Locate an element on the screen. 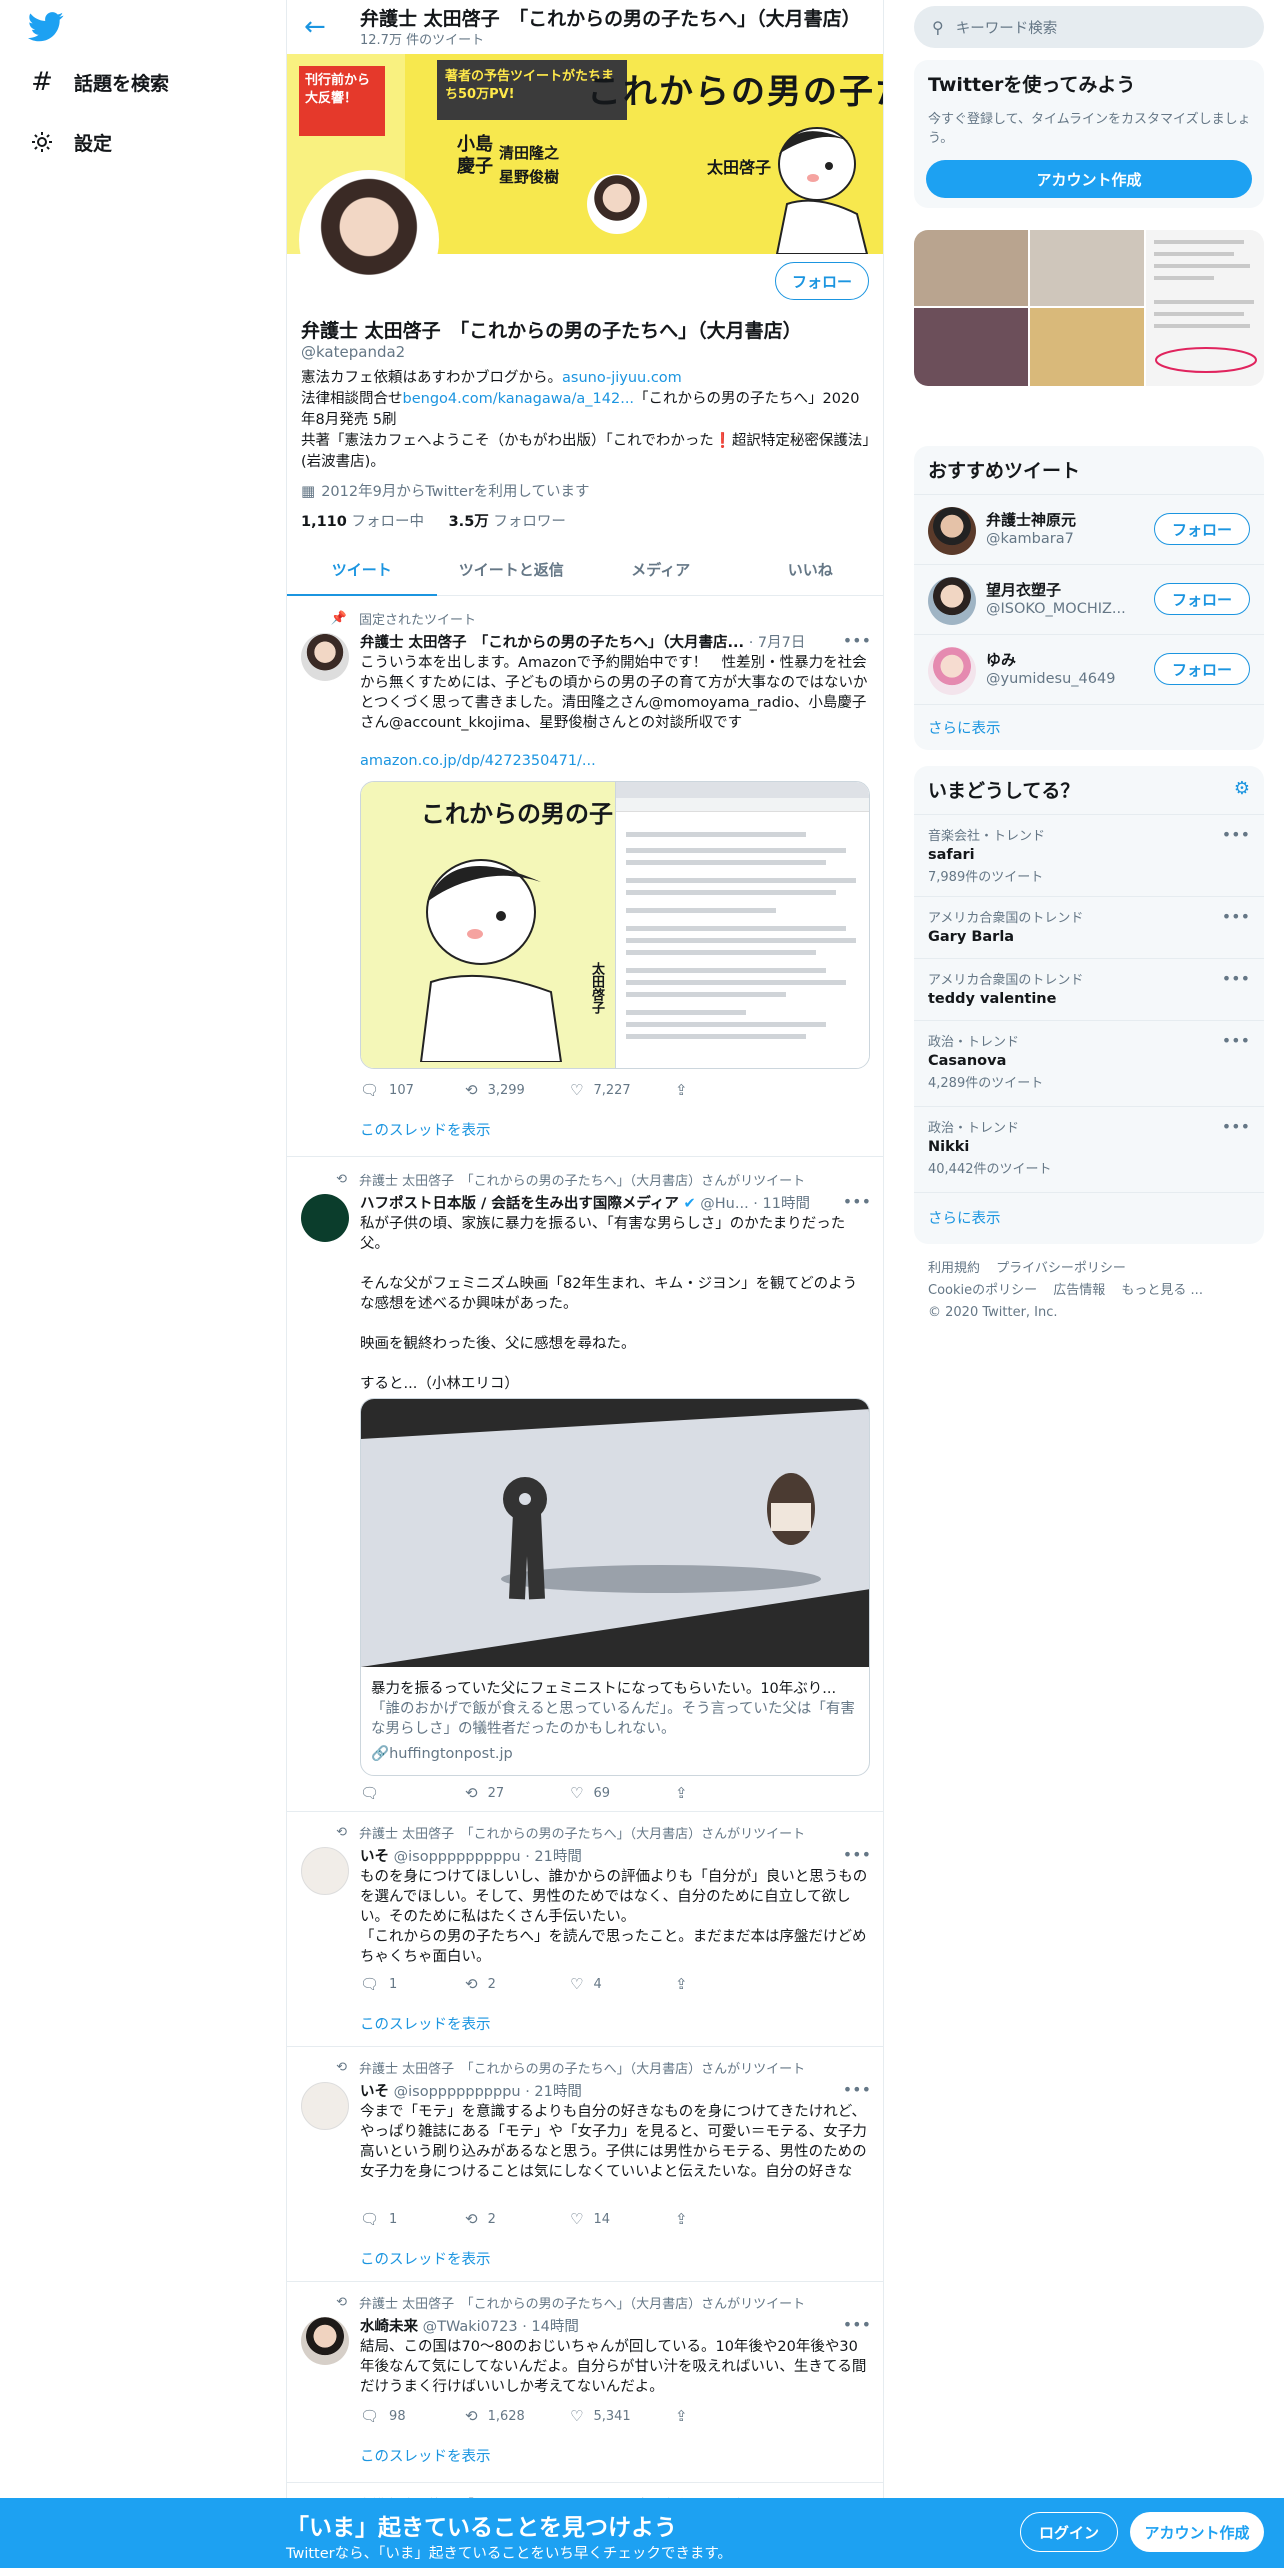  recommend-item: 弁護士神原元 @kambara7 フォロー is located at coordinates (1089, 529).